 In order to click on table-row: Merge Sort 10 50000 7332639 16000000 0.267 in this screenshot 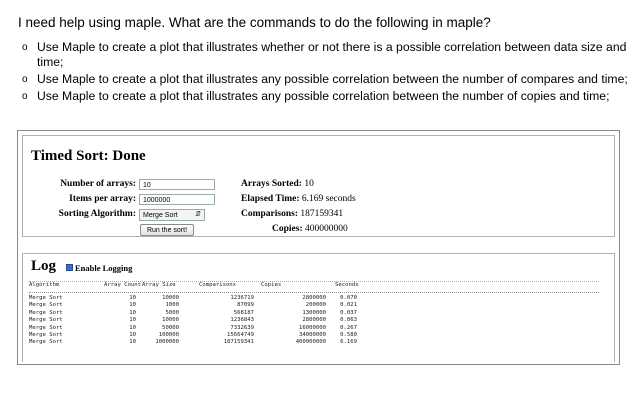, I will do `click(193, 327)`.